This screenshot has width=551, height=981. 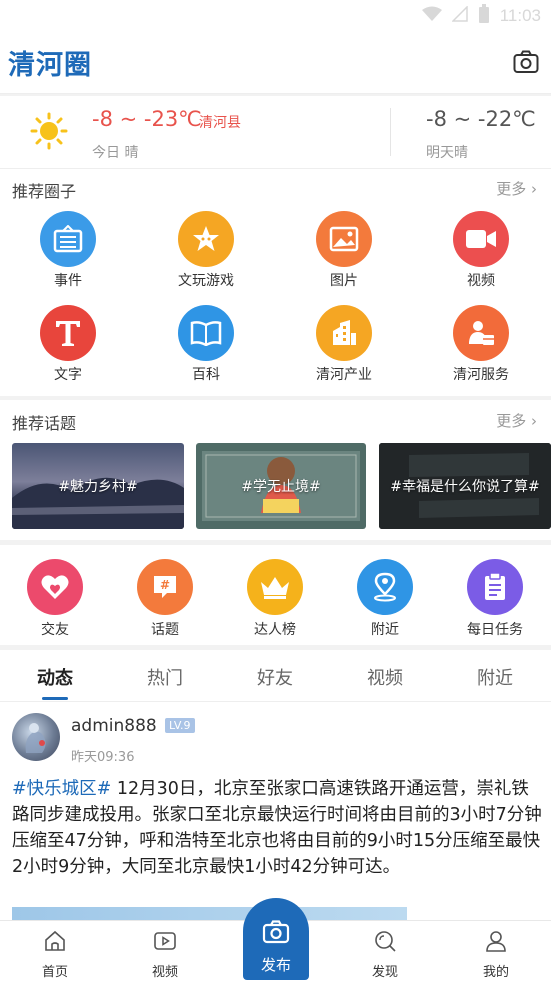 I want to click on topic-card-learning: #学无止境#, so click(x=281, y=486).